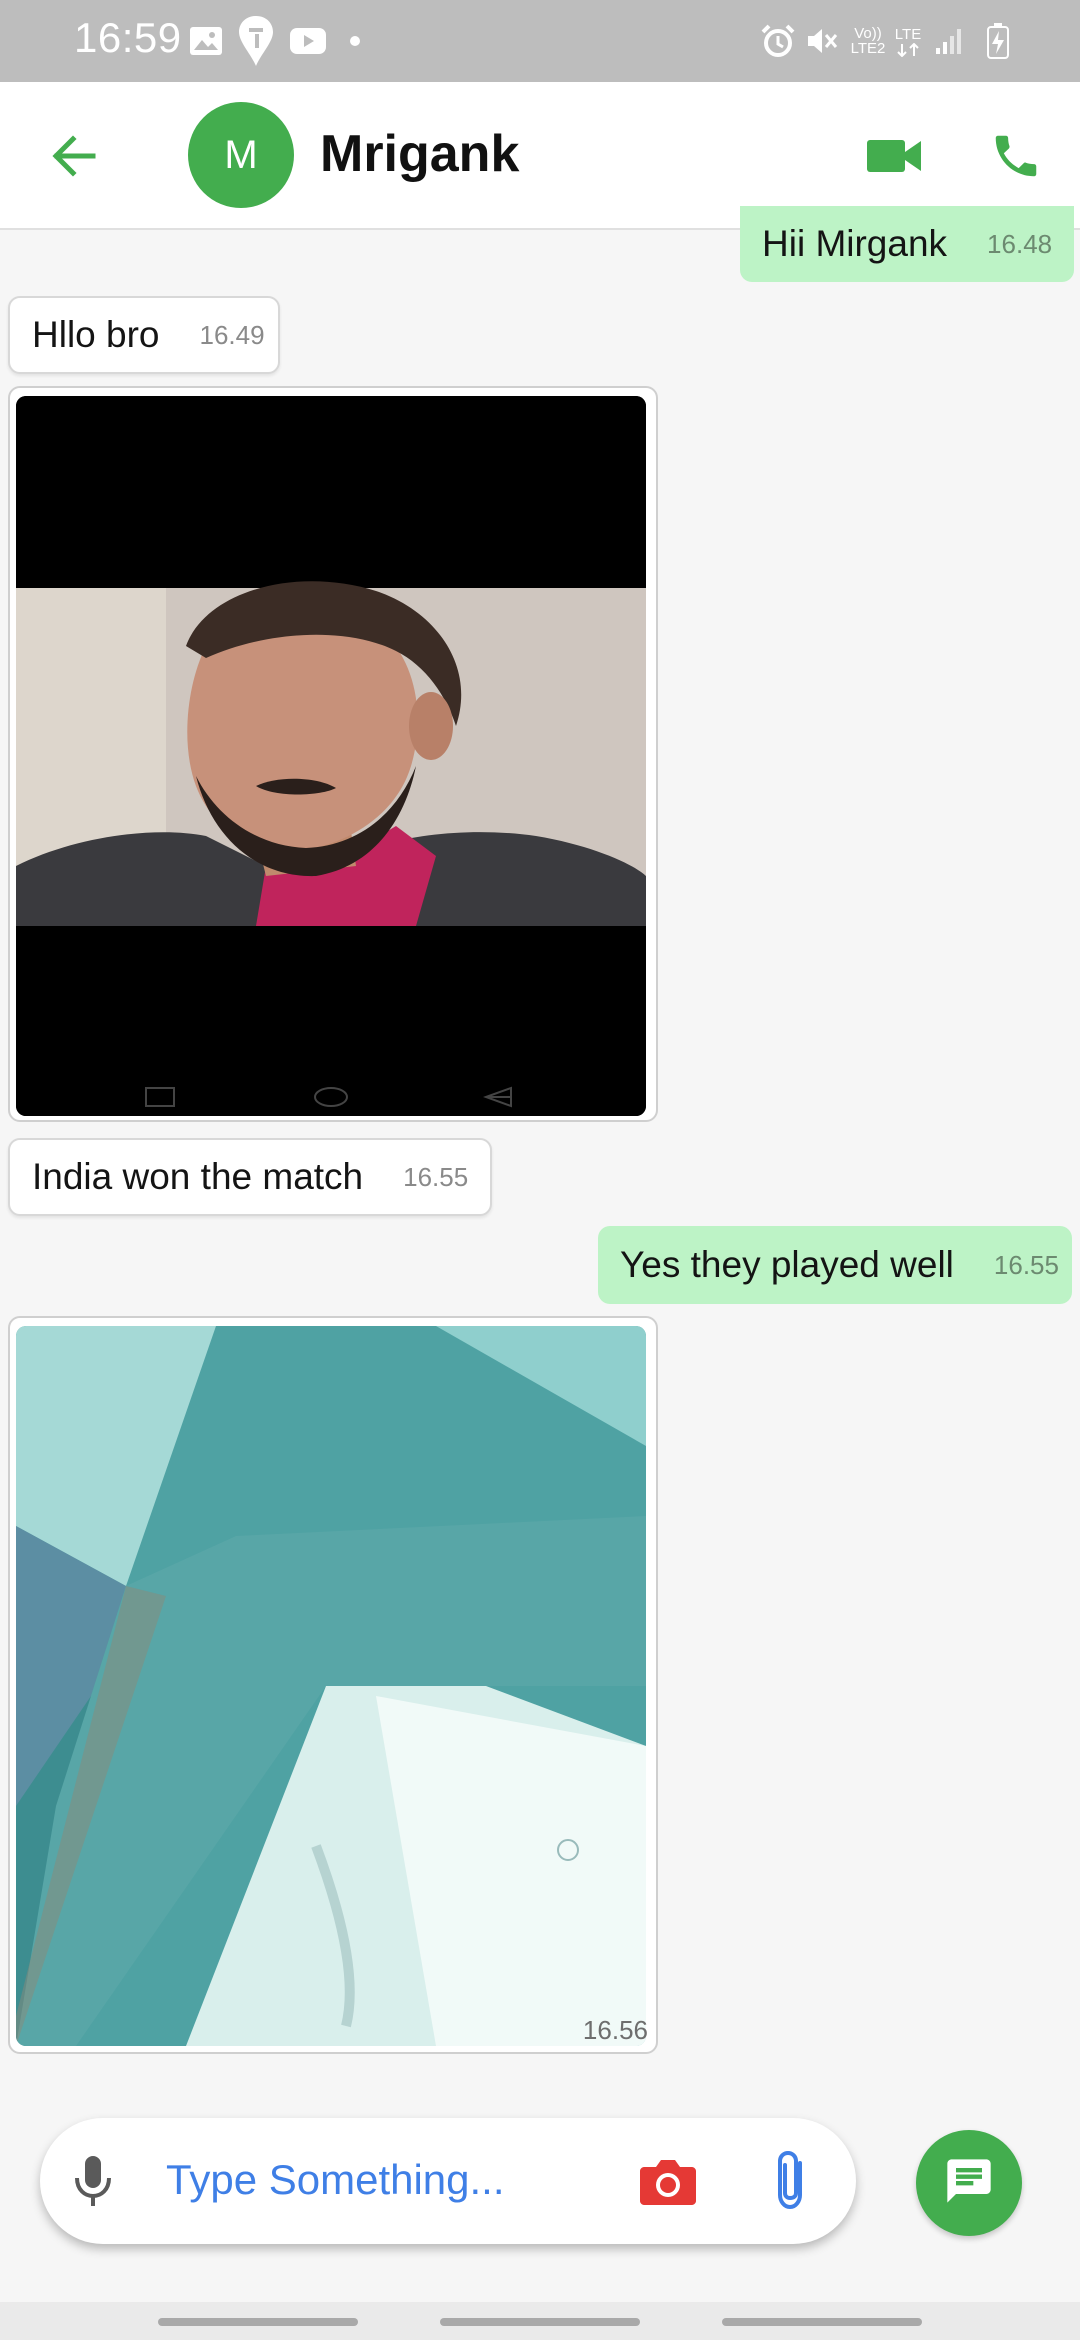 This screenshot has height=2340, width=1080. What do you see at coordinates (540, 41) in the screenshot?
I see `status-bar: 16:59 Vo)) LTE2 LTE` at bounding box center [540, 41].